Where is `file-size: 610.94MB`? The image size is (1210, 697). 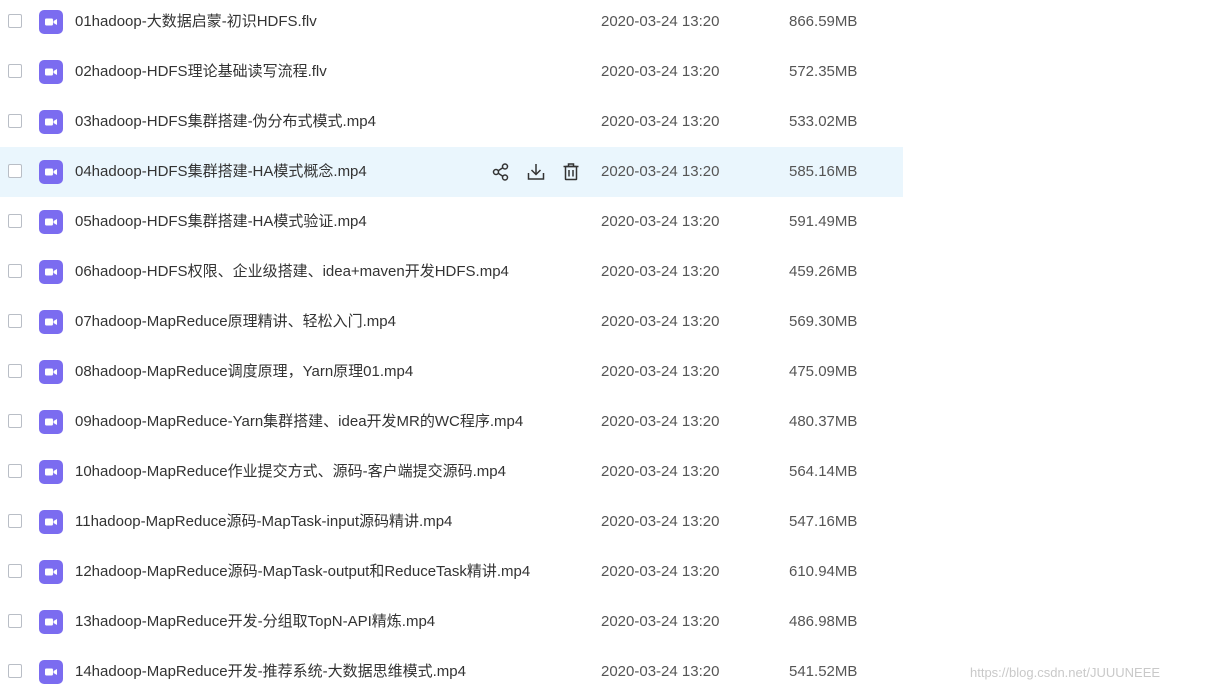 file-size: 610.94MB is located at coordinates (823, 571).